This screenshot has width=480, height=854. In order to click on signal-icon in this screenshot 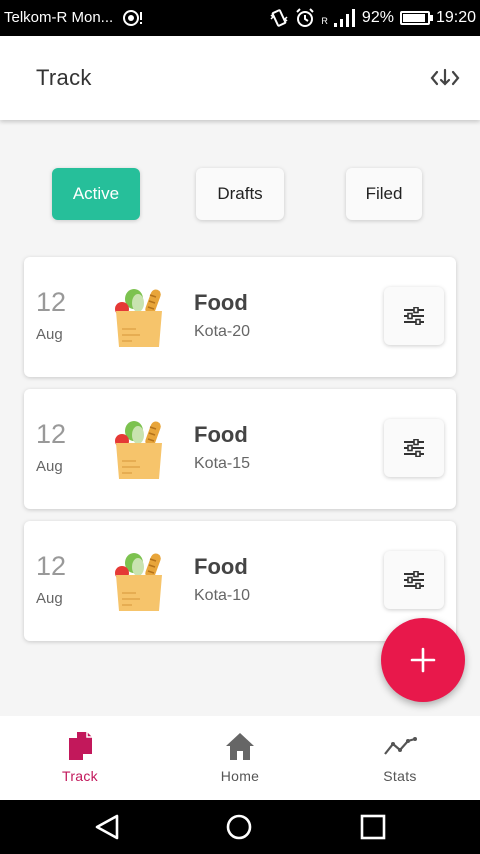, I will do `click(344, 18)`.